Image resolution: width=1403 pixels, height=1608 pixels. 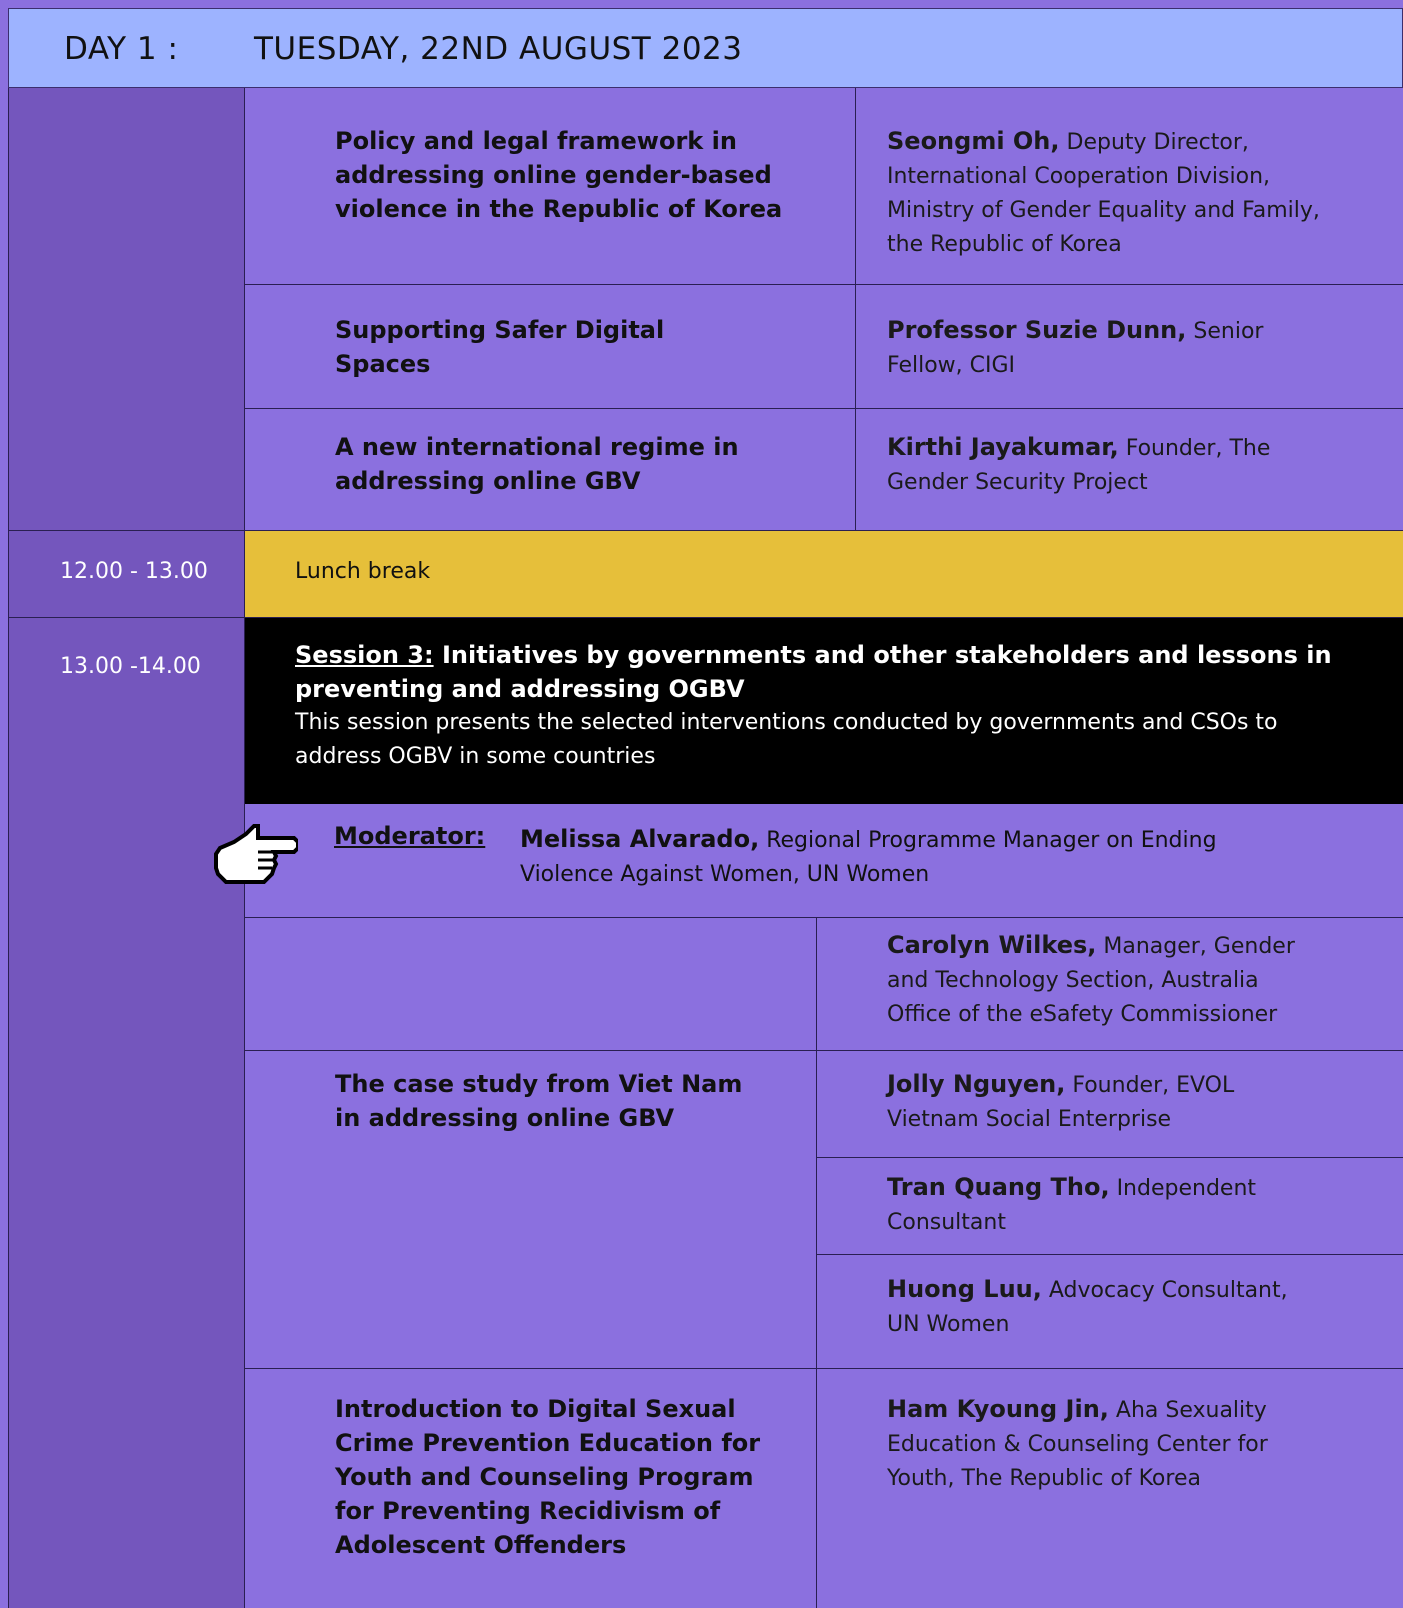 I want to click on session-time: 13.00 -14.00, so click(x=130, y=666).